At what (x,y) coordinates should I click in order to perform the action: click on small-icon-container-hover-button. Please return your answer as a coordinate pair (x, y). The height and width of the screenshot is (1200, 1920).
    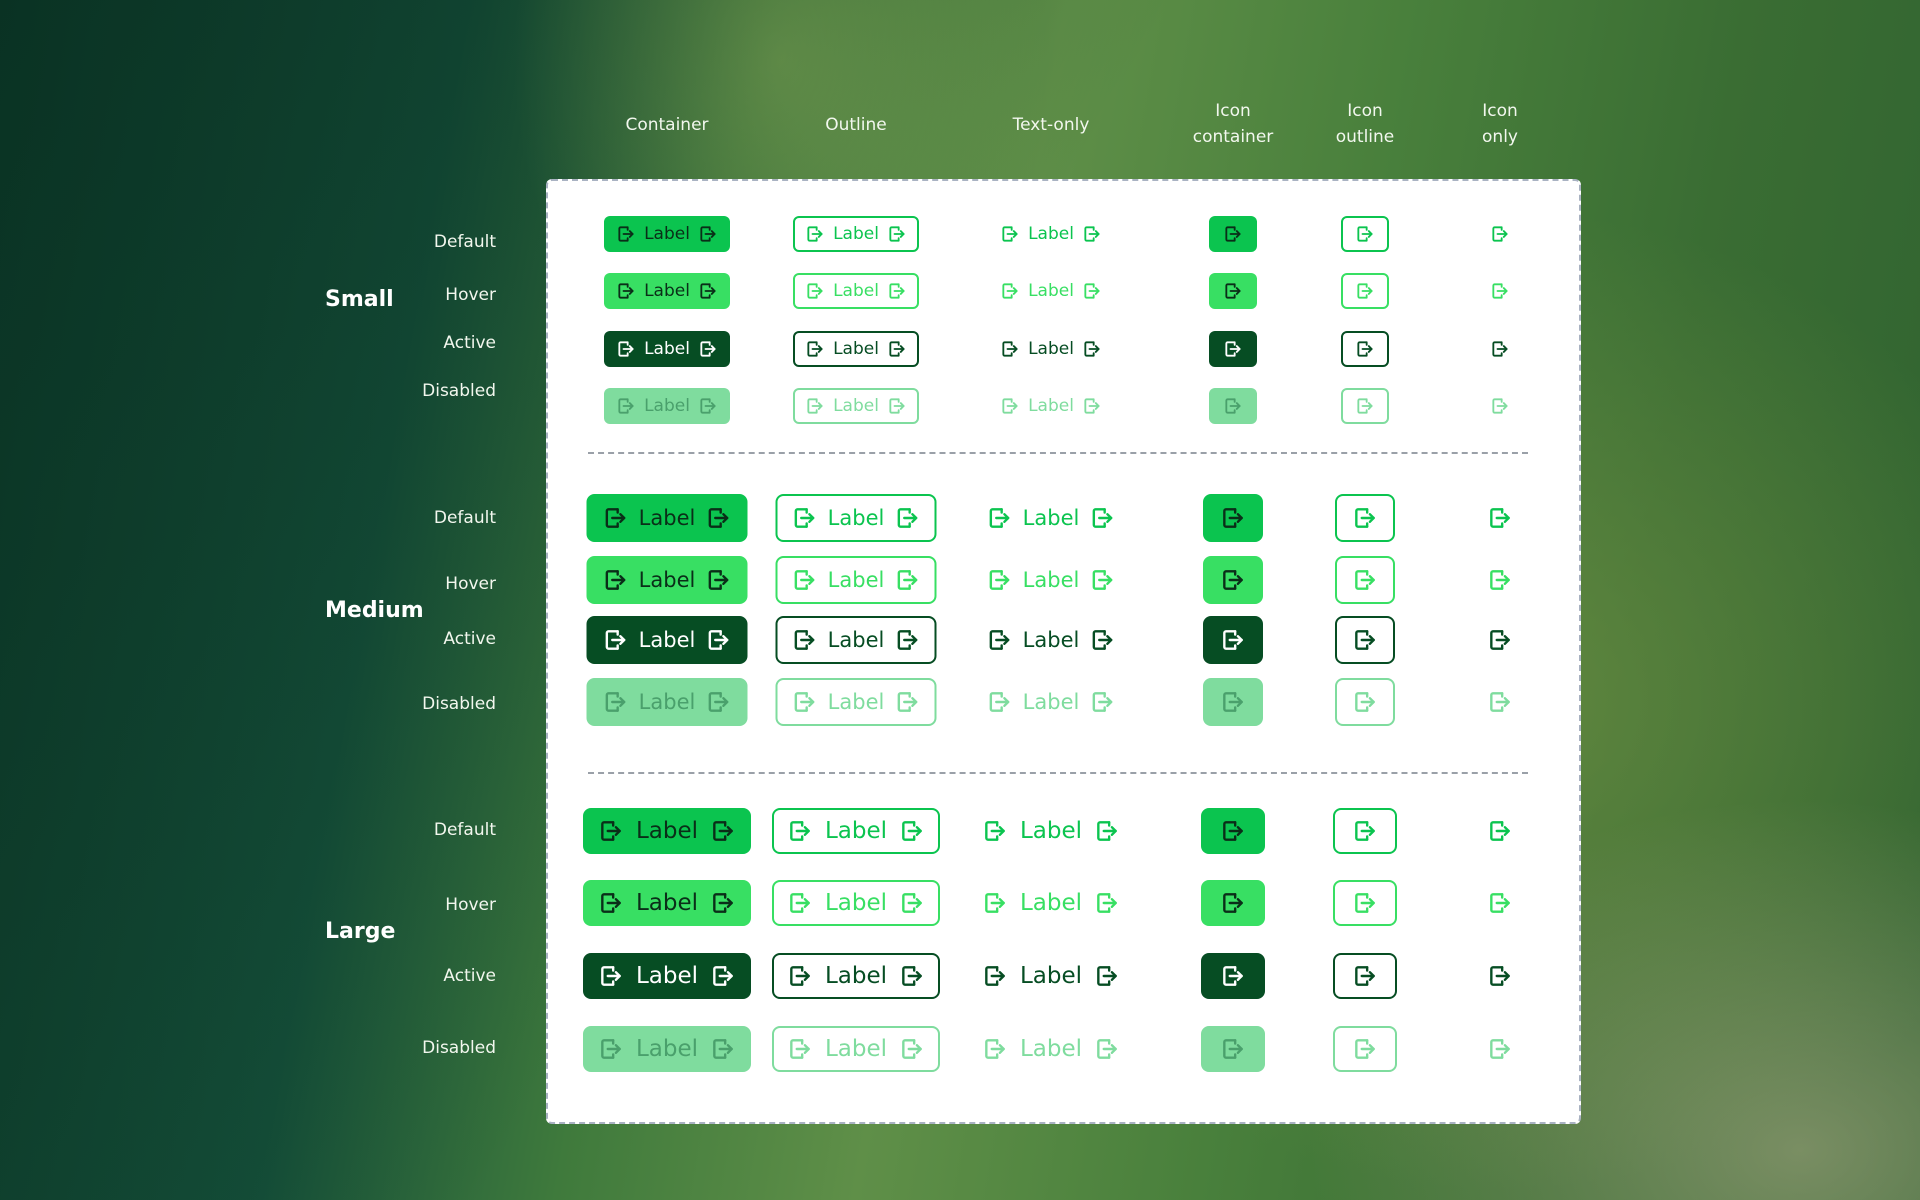
    Looking at the image, I should click on (1233, 291).